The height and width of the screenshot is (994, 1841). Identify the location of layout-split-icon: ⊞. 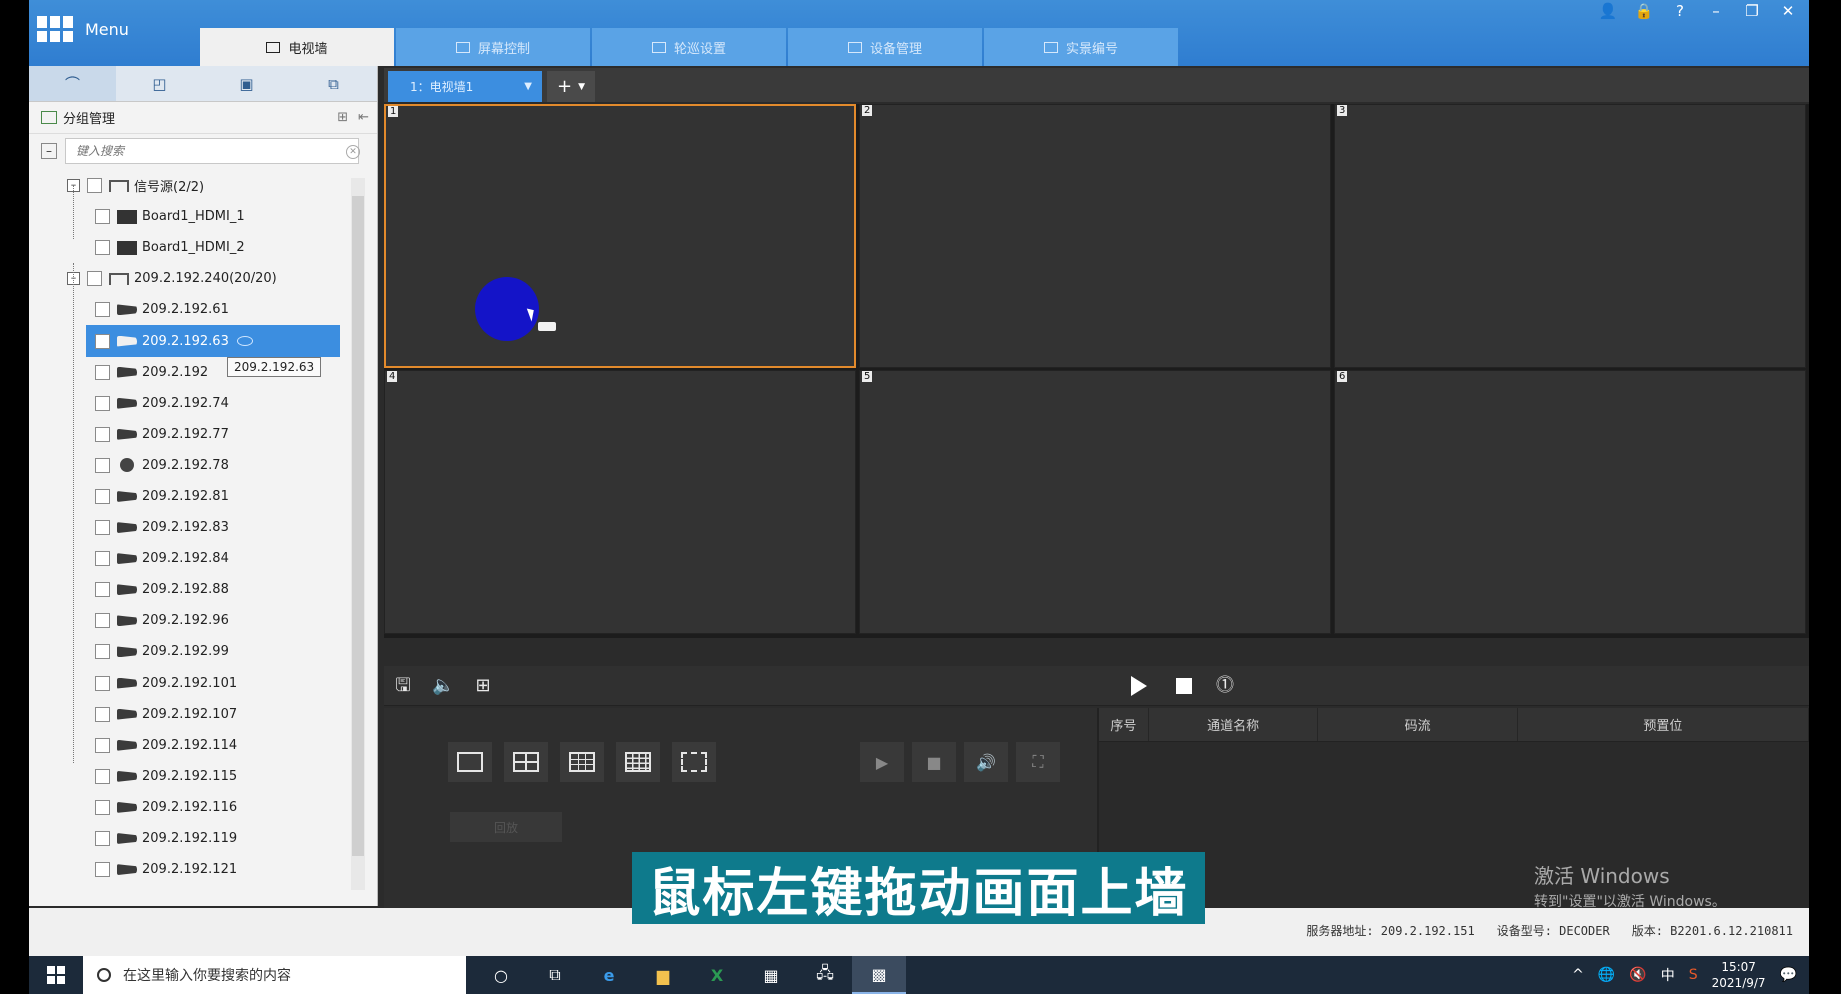
(483, 686).